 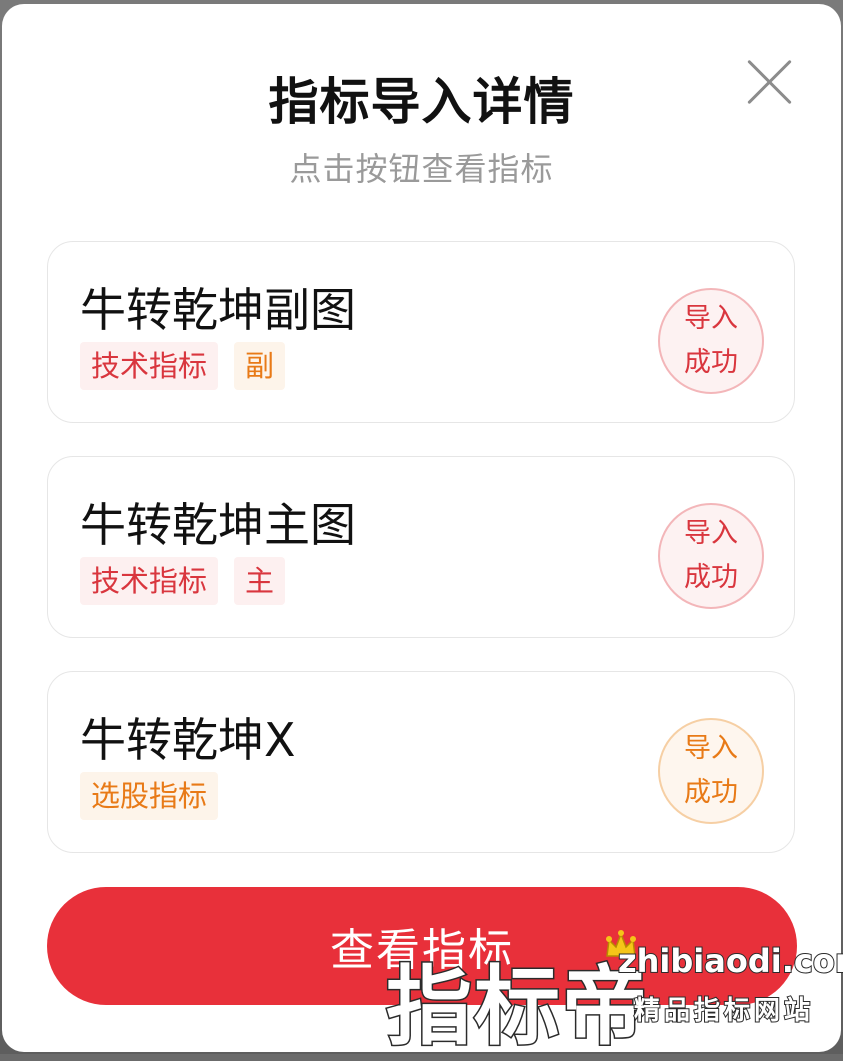 I want to click on indicator-type-tag: 选股指标, so click(x=149, y=796).